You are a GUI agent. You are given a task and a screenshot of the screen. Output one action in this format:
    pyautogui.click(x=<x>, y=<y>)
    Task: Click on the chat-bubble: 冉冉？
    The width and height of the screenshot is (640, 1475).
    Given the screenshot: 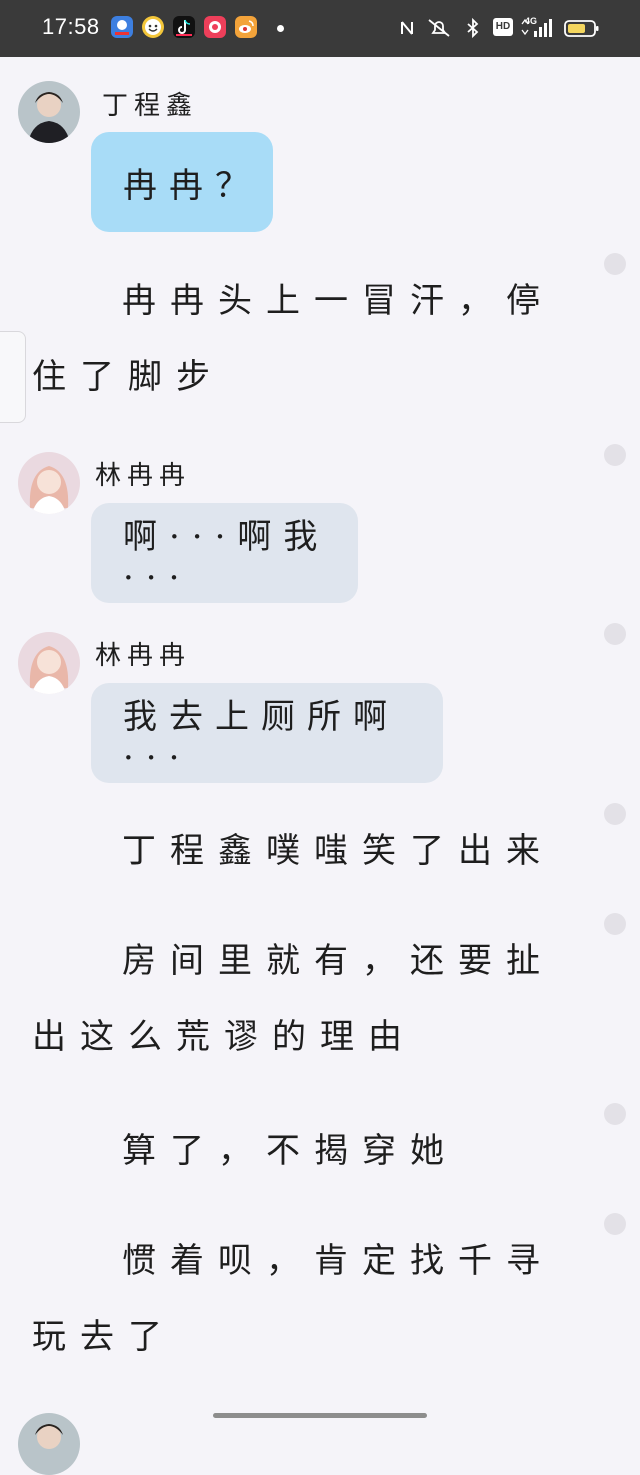 What is the action you would take?
    pyautogui.click(x=182, y=182)
    